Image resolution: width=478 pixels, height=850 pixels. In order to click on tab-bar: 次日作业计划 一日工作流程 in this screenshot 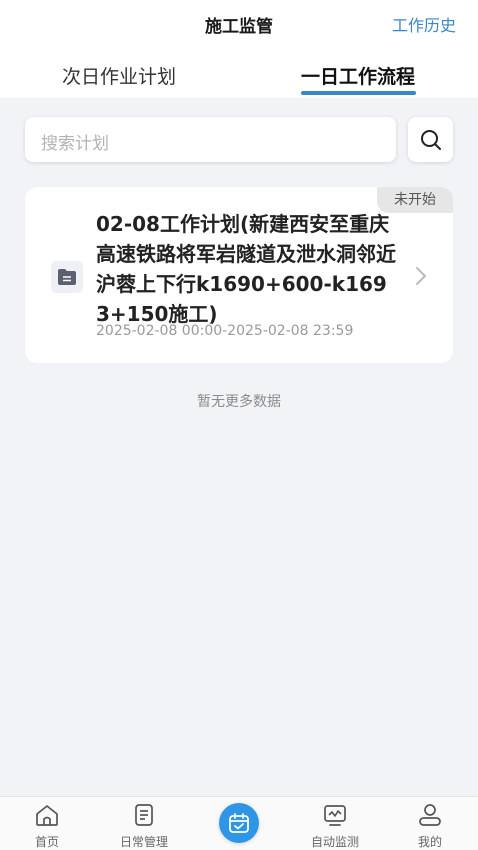, I will do `click(239, 72)`.